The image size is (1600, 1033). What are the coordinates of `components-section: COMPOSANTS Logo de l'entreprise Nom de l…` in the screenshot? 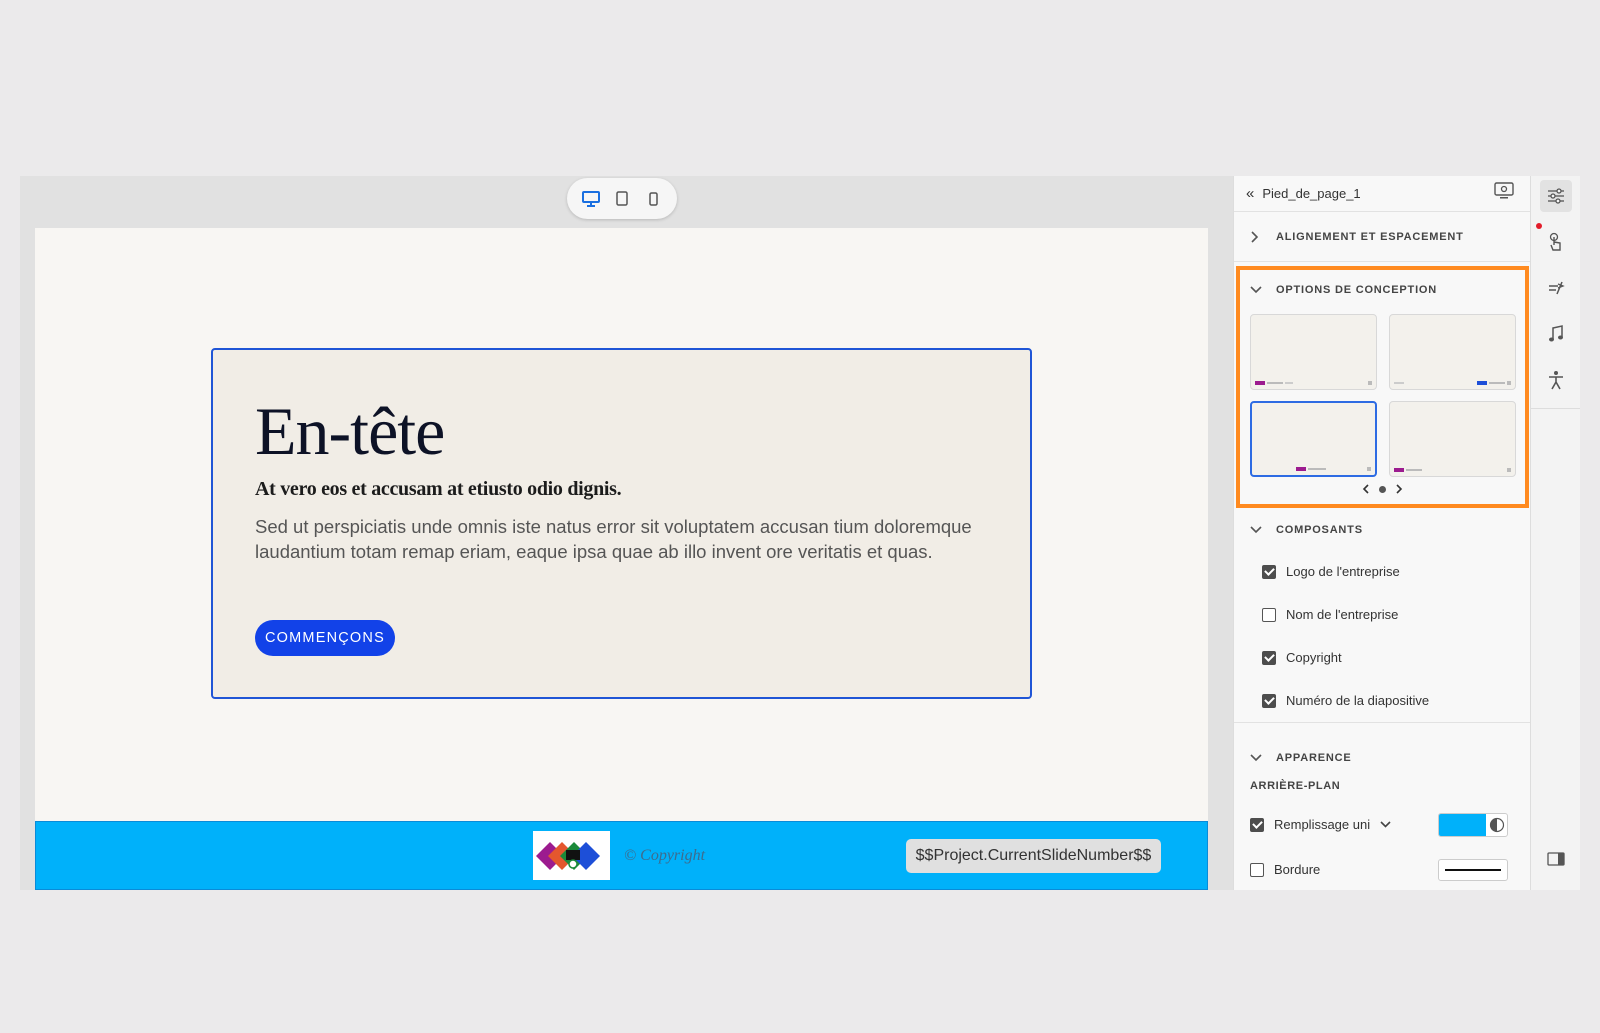 It's located at (1382, 616).